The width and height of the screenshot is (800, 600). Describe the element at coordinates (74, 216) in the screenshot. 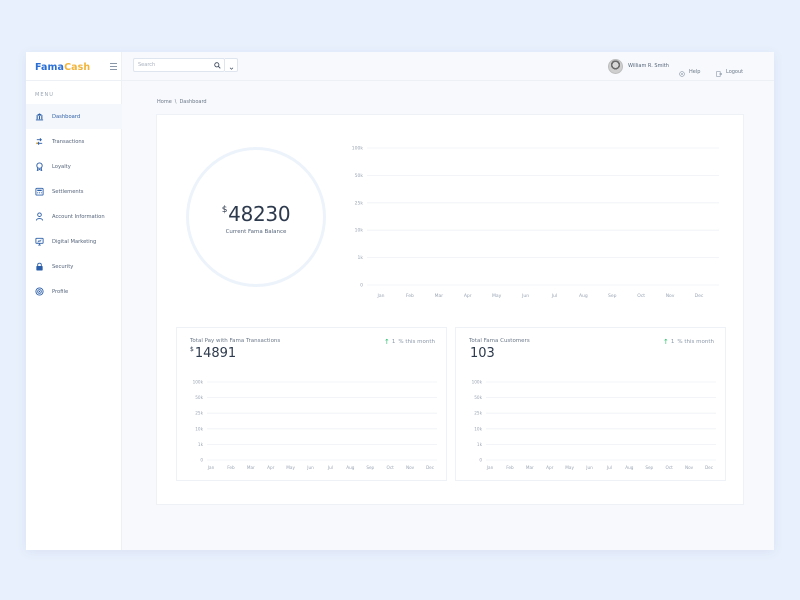

I see `sidebar-item-account-information: Account Information` at that location.